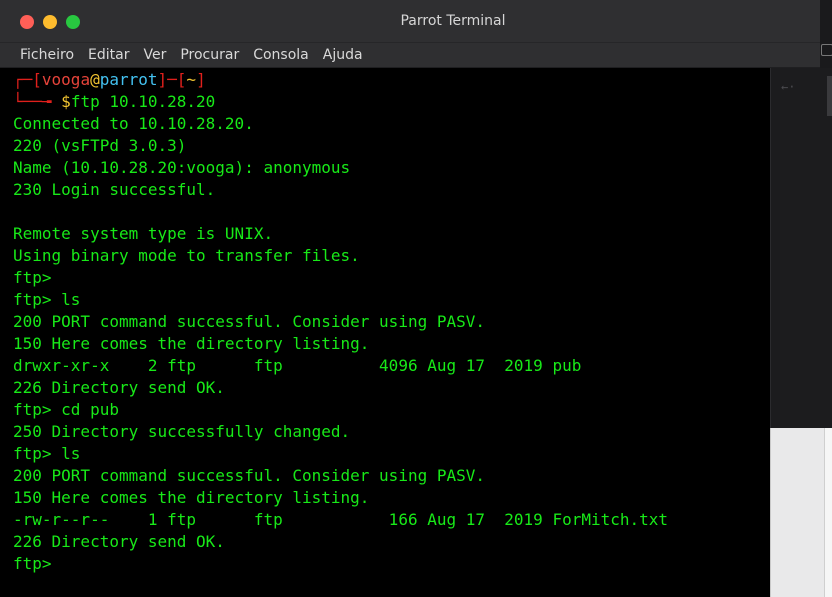 The width and height of the screenshot is (832, 597). Describe the element at coordinates (343, 55) in the screenshot. I see `menu-ajuda: Ajuda` at that location.